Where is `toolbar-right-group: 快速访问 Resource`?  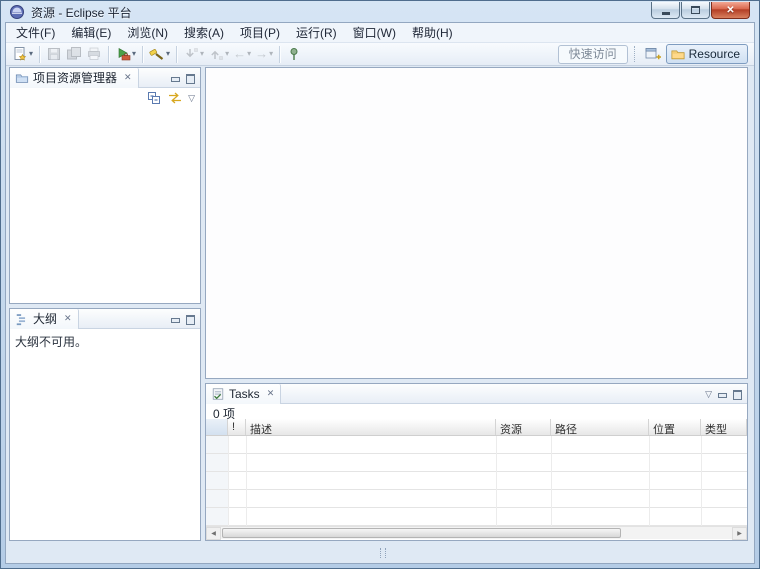 toolbar-right-group: 快速访问 Resource is located at coordinates (652, 54).